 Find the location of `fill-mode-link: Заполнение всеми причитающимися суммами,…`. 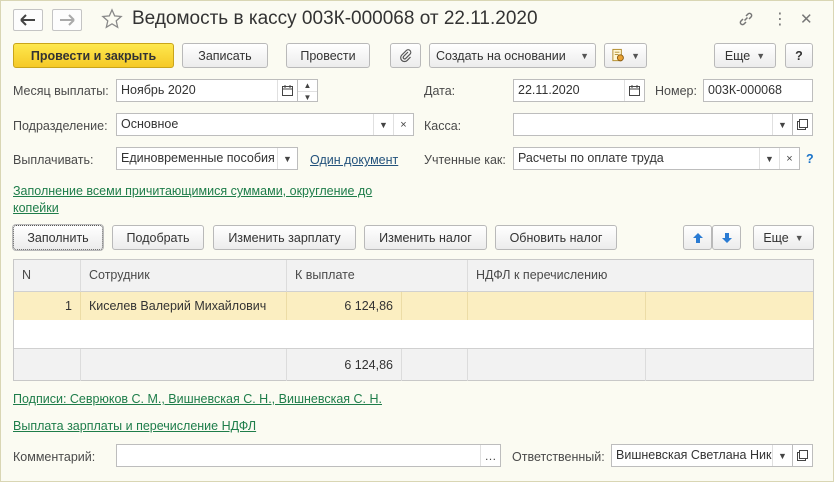

fill-mode-link: Заполнение всеми причитающимися суммами,… is located at coordinates (213, 200).